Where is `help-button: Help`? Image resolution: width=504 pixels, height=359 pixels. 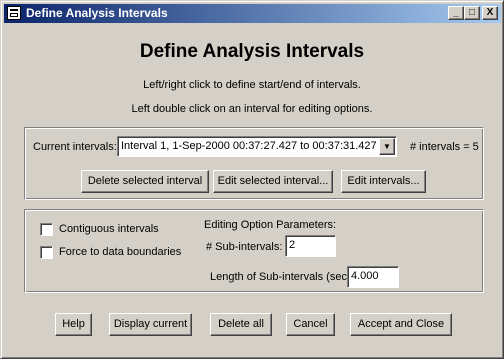 help-button: Help is located at coordinates (73, 324).